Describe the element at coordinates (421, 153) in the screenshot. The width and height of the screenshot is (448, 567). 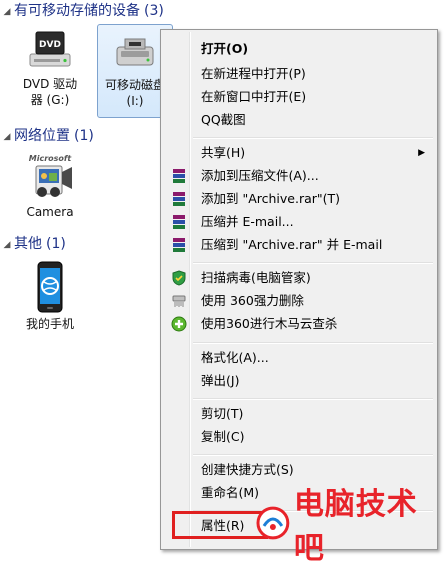
I see `submenu-arrow-icon: ▶` at that location.